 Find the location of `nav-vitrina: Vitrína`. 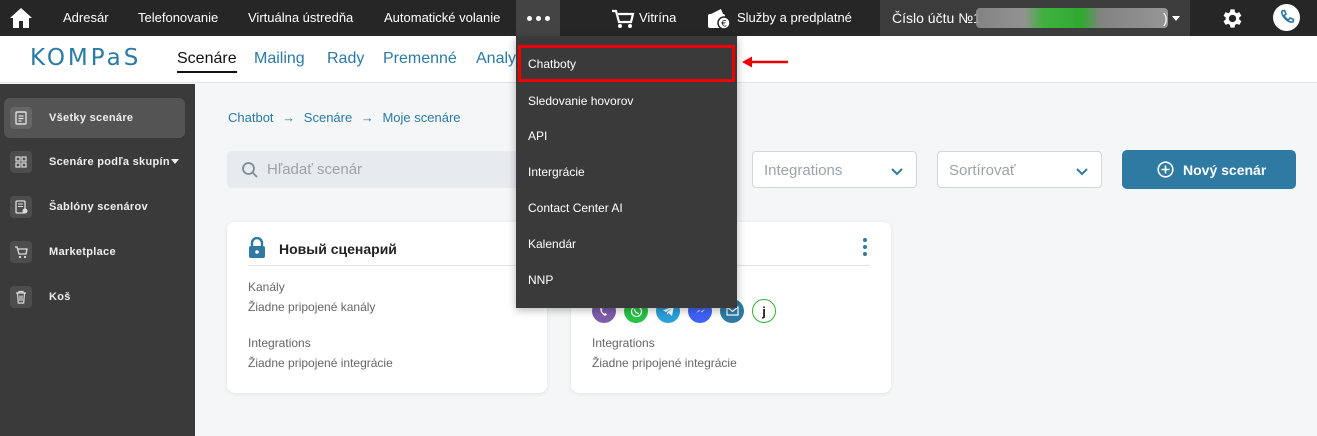

nav-vitrina: Vitrína is located at coordinates (643, 18).